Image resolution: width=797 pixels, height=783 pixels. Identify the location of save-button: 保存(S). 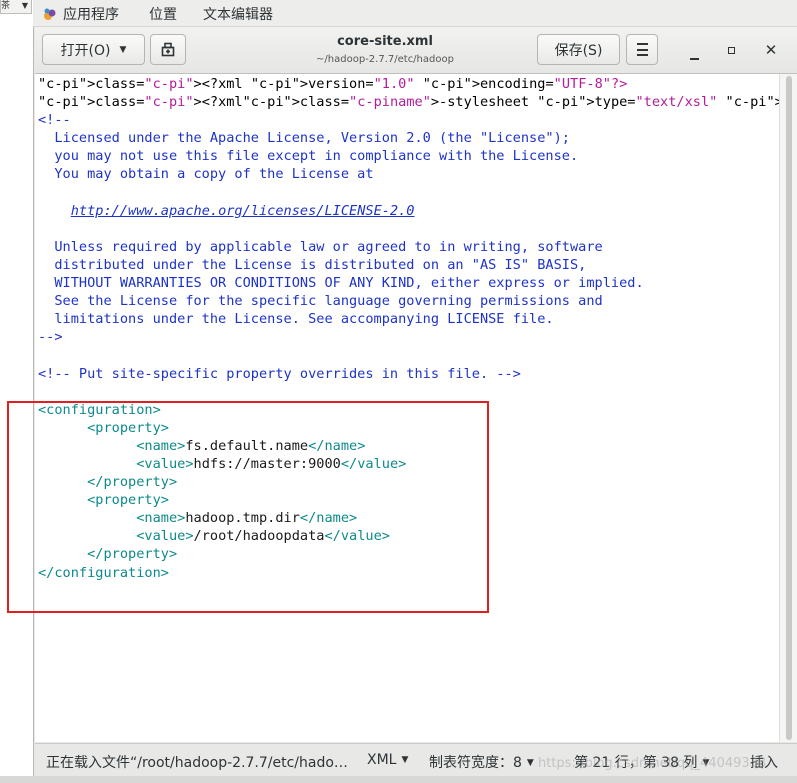
(578, 49).